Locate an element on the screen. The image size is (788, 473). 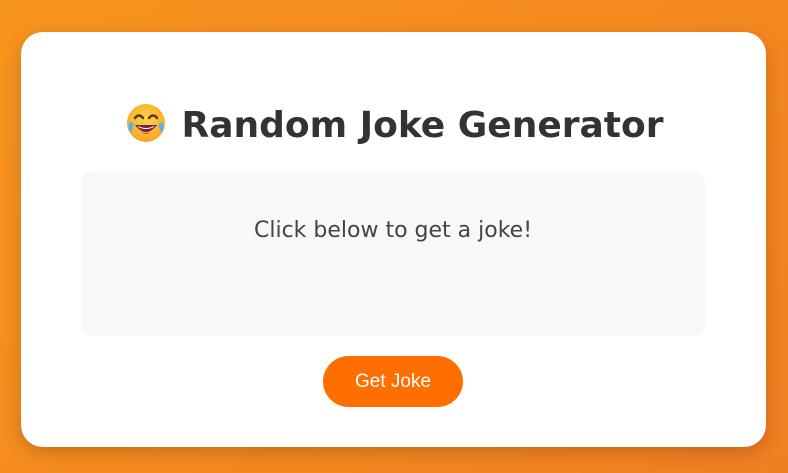
joke-text: Click below to get a joke! is located at coordinates (393, 230).